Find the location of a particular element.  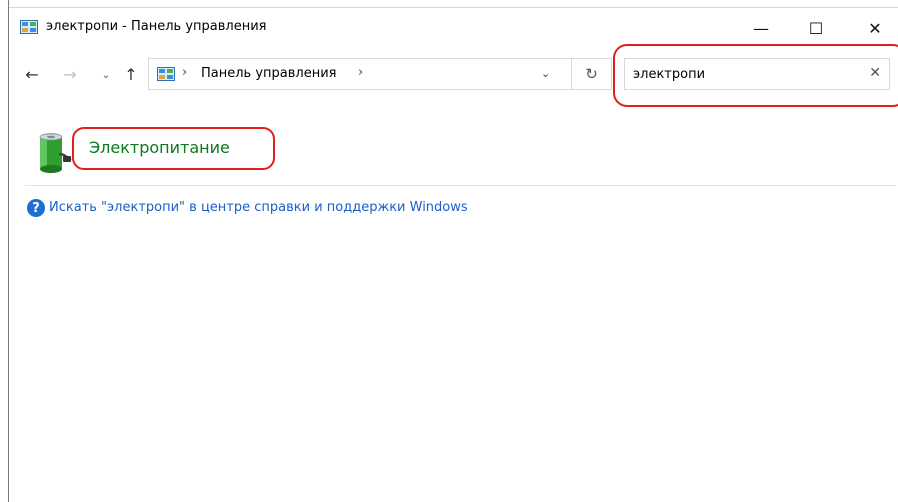

up-button: ↑ is located at coordinates (131, 74).